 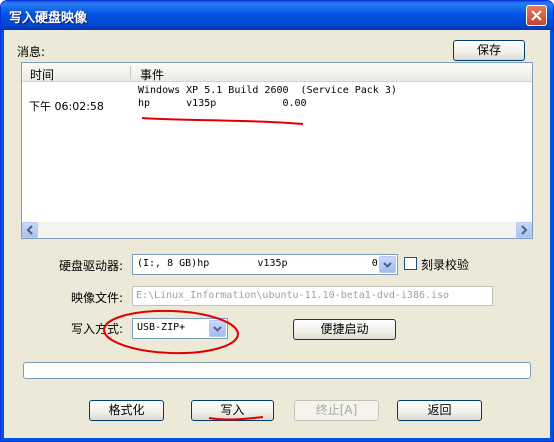 I want to click on scroll-left-button, so click(x=30, y=230).